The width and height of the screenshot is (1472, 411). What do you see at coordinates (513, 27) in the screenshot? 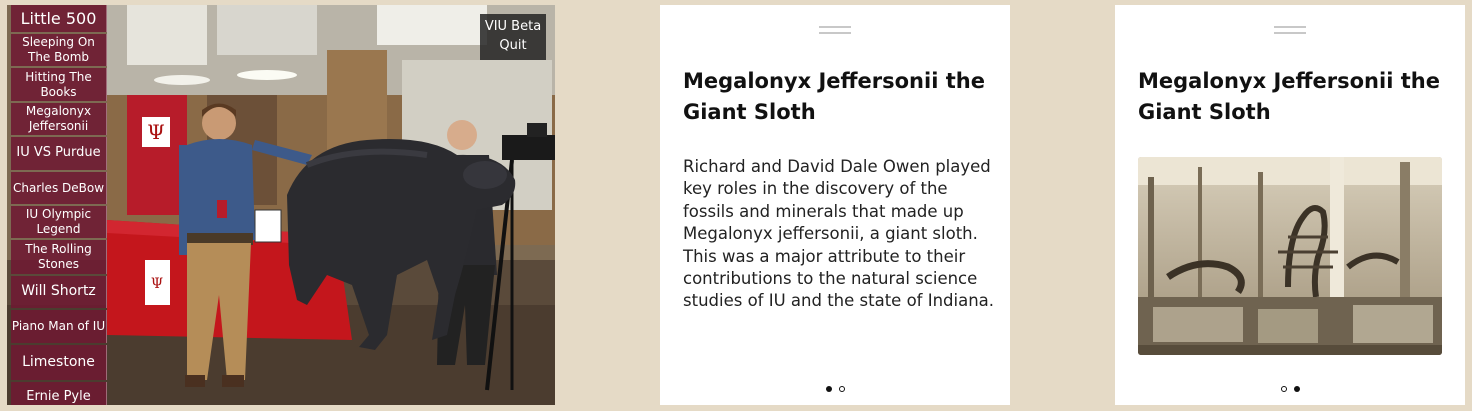
I see `app-name-label: VIU Beta` at bounding box center [513, 27].